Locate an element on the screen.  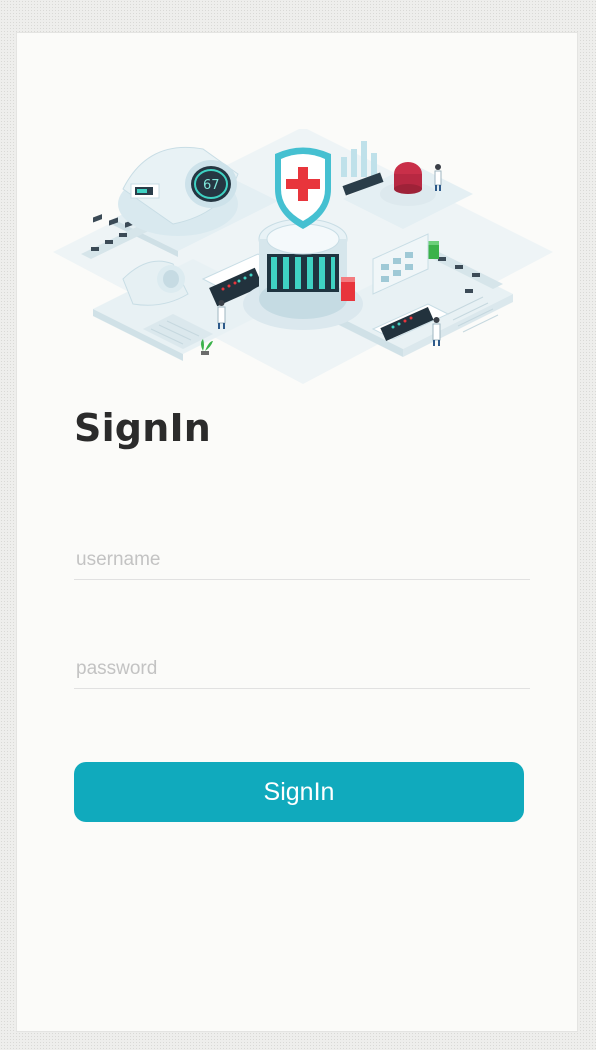
page-title: SignIn is located at coordinates (143, 428).